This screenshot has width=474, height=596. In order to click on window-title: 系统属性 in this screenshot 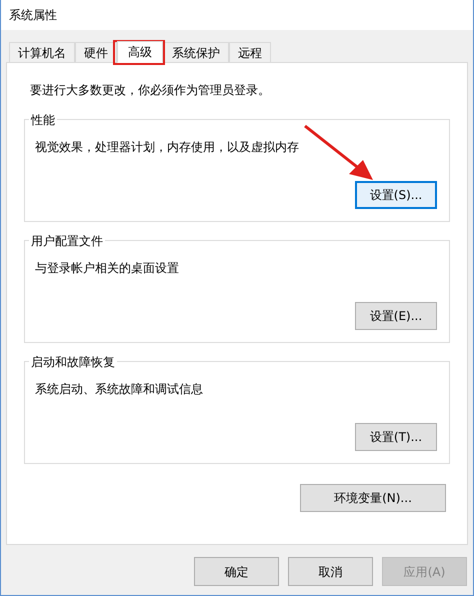, I will do `click(33, 15)`.